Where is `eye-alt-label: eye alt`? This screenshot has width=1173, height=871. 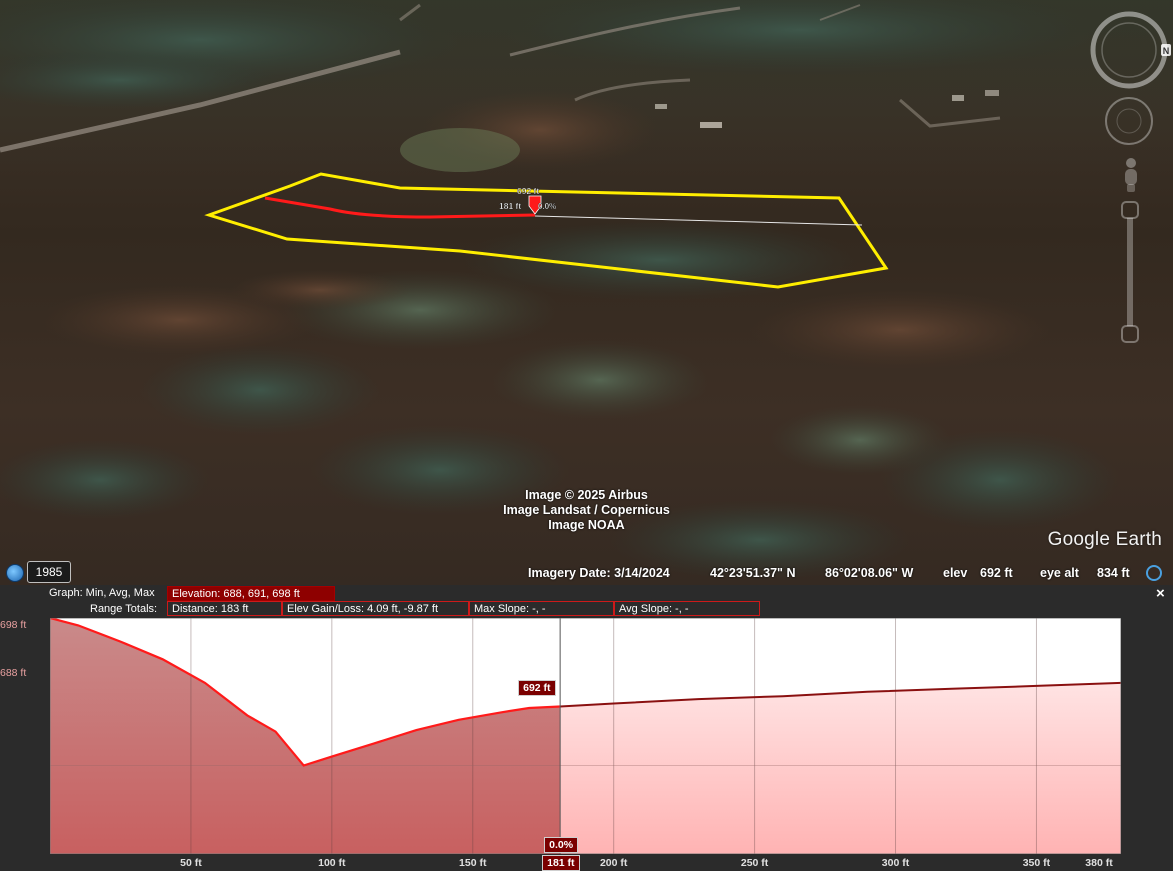 eye-alt-label: eye alt is located at coordinates (1059, 573).